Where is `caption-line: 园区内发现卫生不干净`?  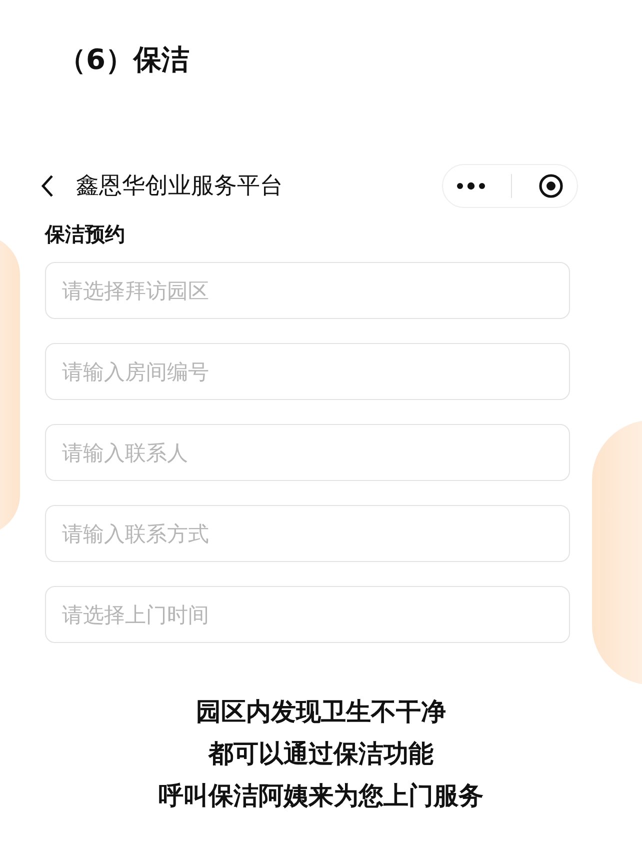
caption-line: 园区内发现卫生不干净 is located at coordinates (321, 712).